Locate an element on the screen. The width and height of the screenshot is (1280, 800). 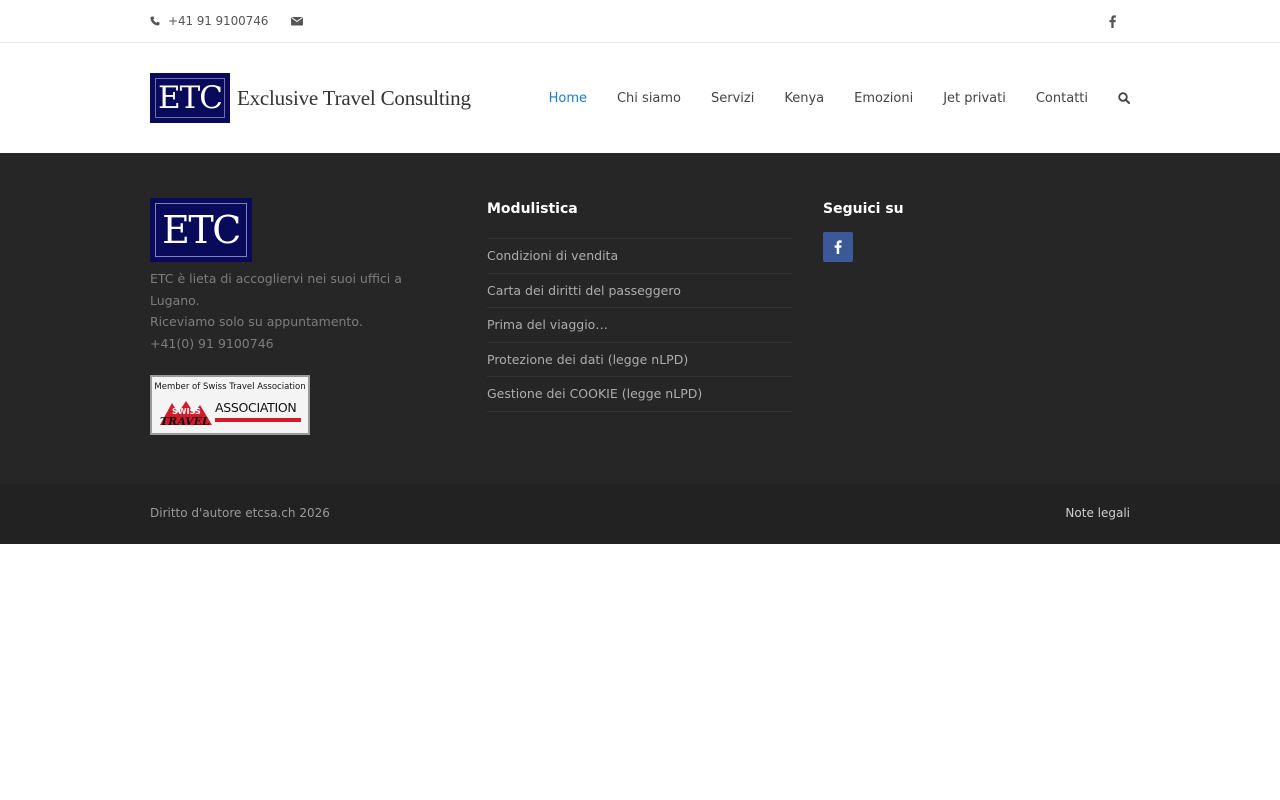
nav-servizi: Servizi is located at coordinates (732, 98).